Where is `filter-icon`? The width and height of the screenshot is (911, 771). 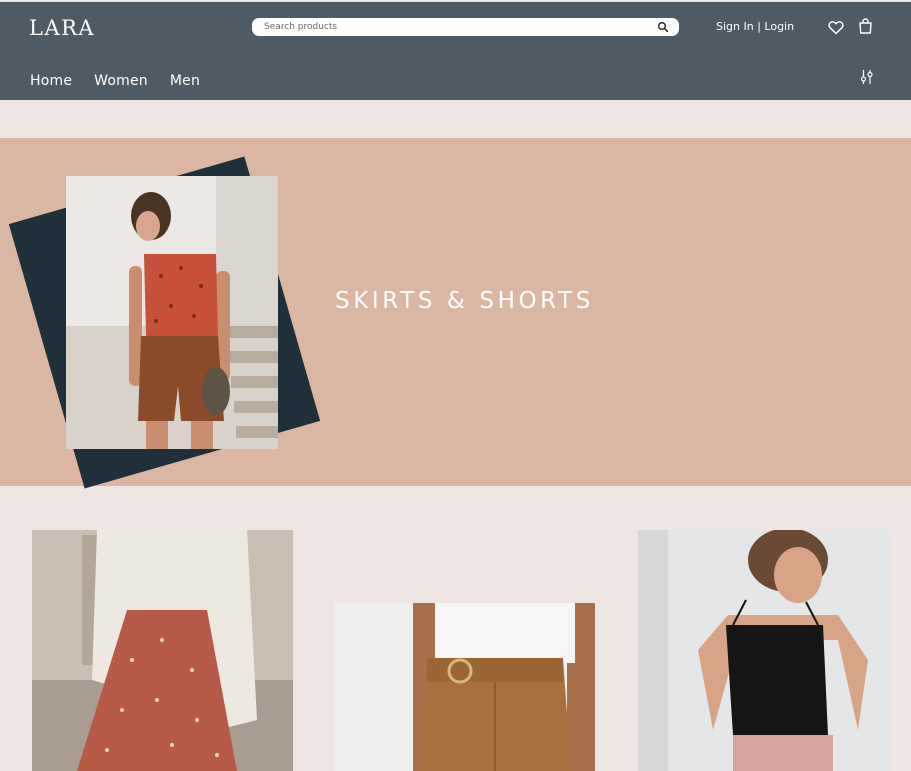 filter-icon is located at coordinates (867, 77).